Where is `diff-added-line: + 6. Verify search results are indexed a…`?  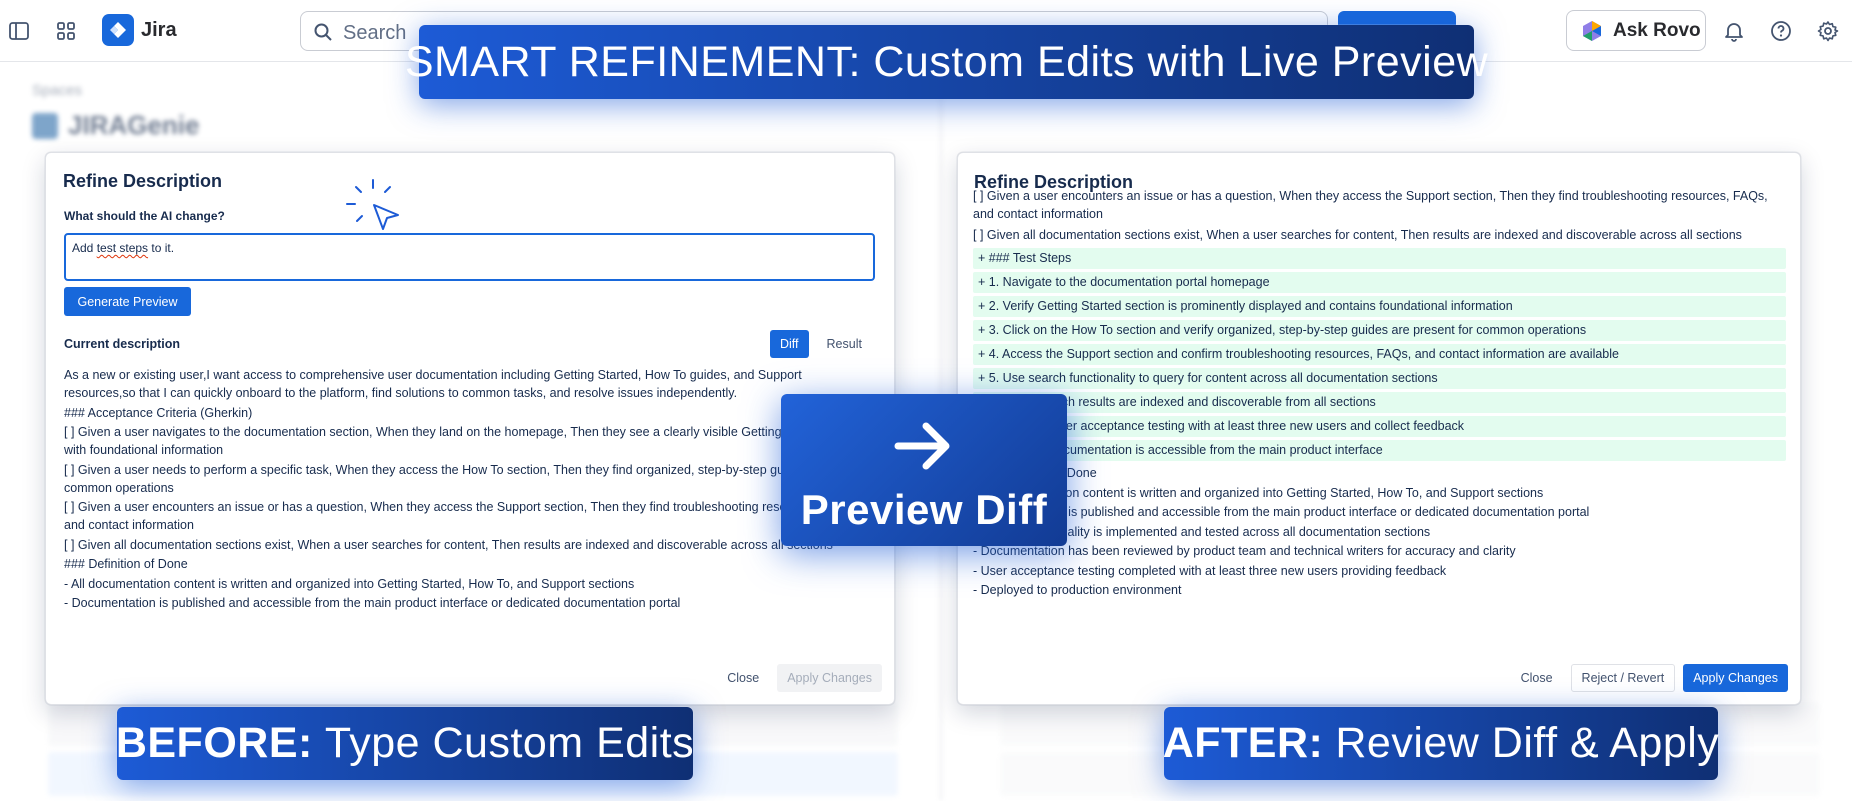
diff-added-line: + 6. Verify search results are indexed a… is located at coordinates (1379, 402).